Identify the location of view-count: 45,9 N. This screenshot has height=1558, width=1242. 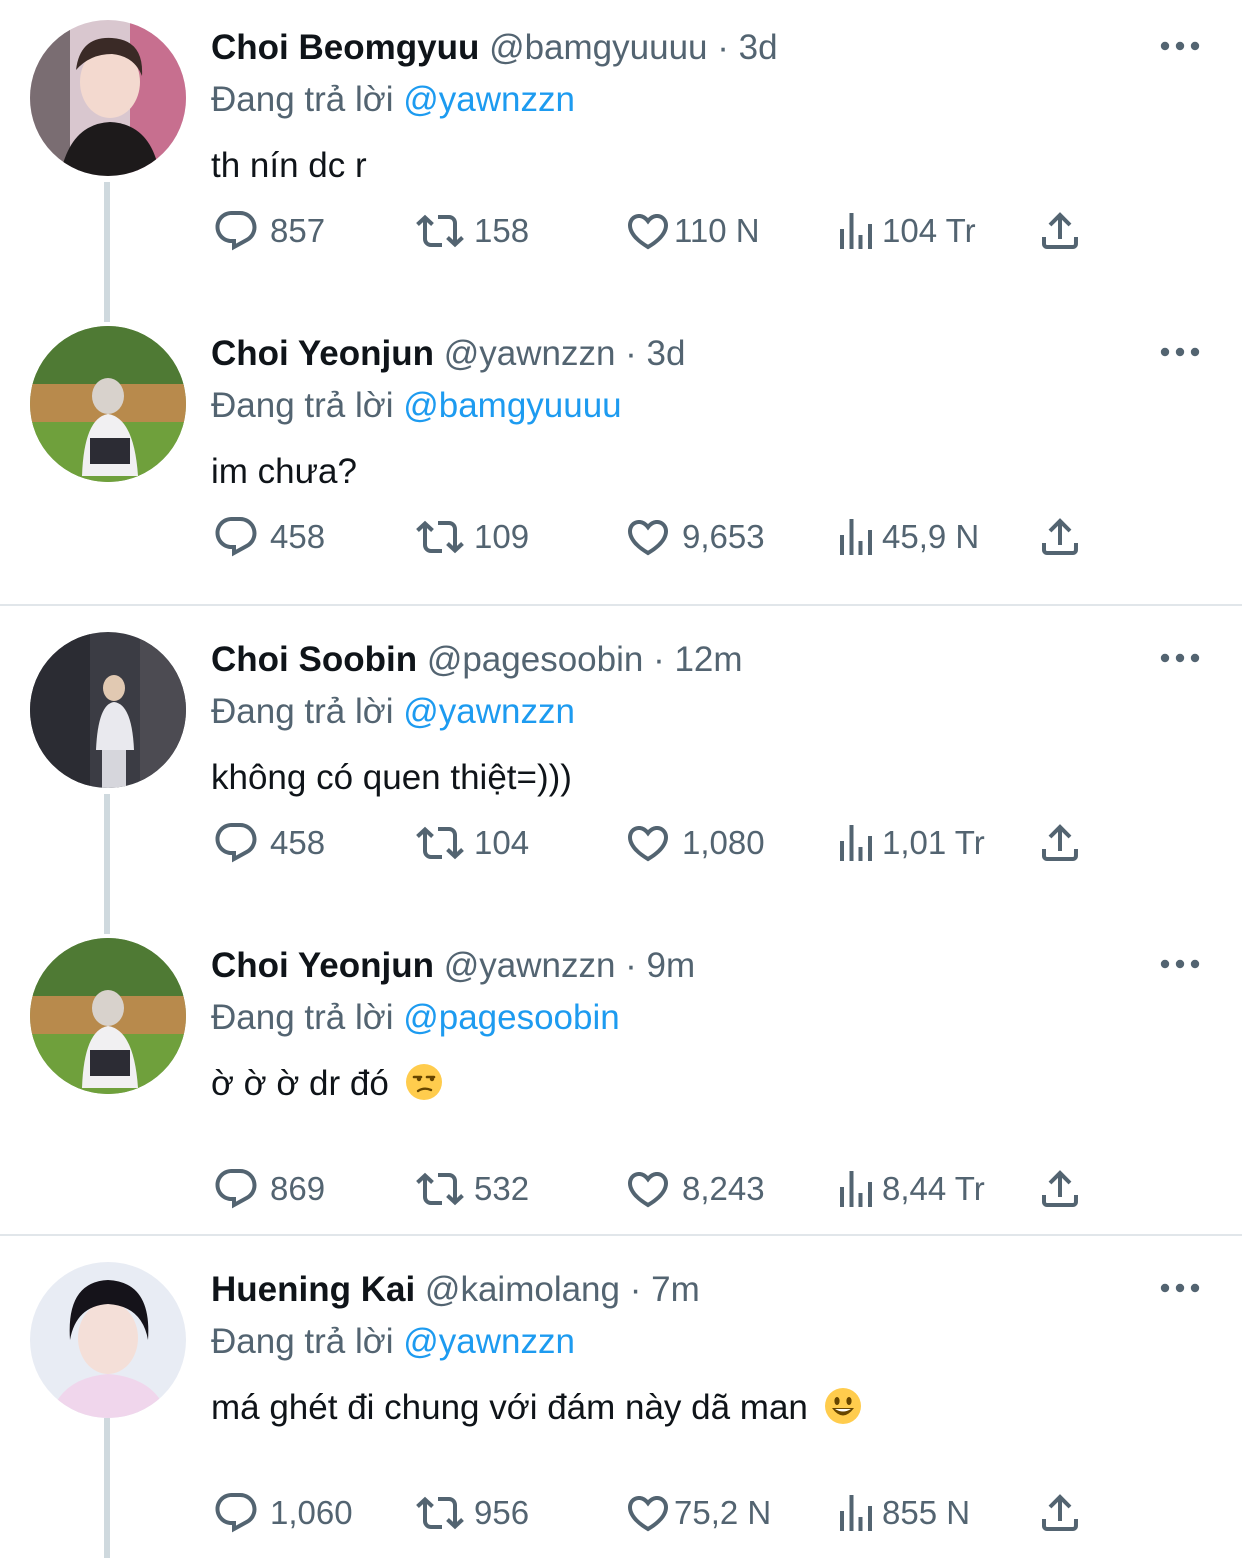
(931, 536).